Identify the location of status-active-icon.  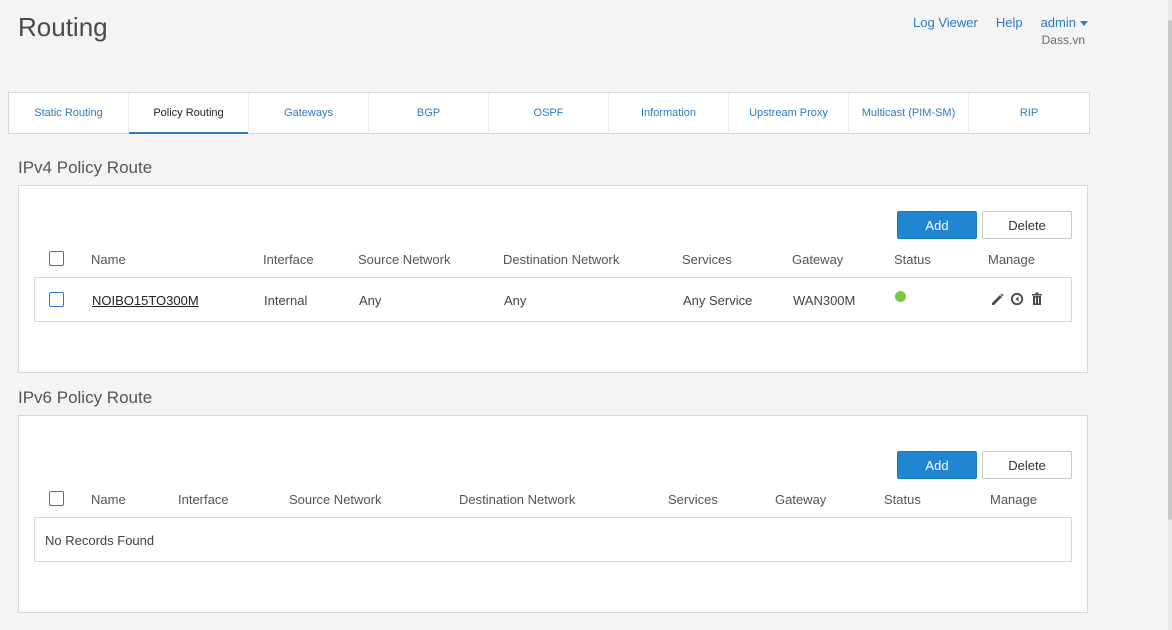
(900, 296).